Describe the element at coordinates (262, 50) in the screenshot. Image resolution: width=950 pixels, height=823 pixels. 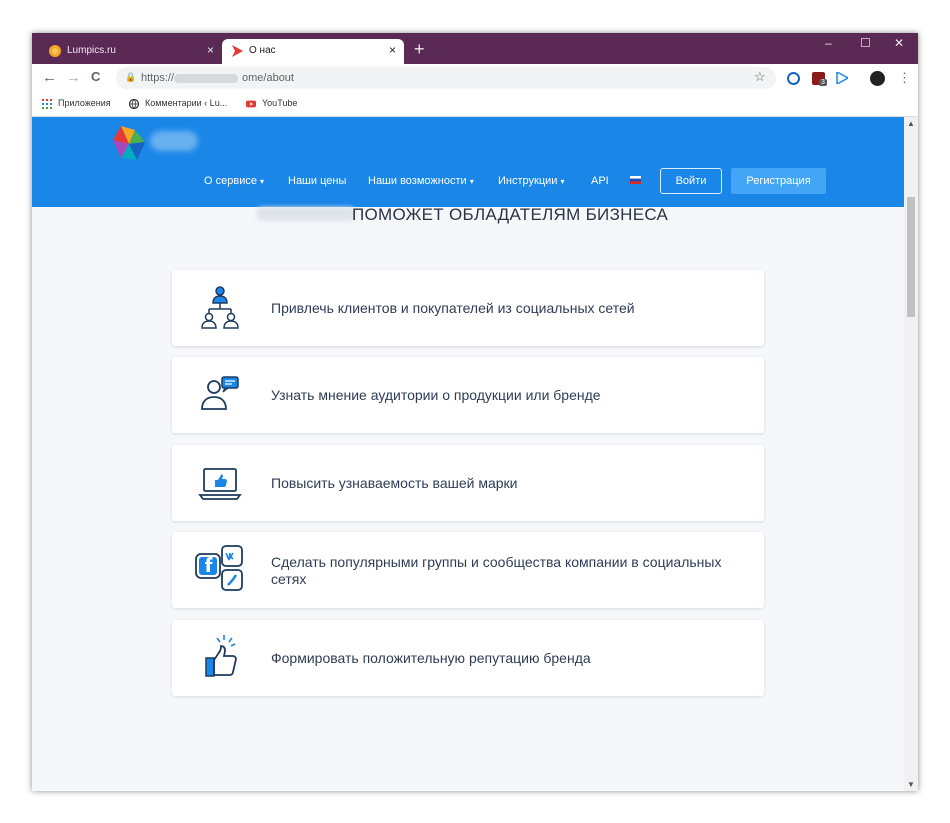
I see `tab-label: О нас` at that location.